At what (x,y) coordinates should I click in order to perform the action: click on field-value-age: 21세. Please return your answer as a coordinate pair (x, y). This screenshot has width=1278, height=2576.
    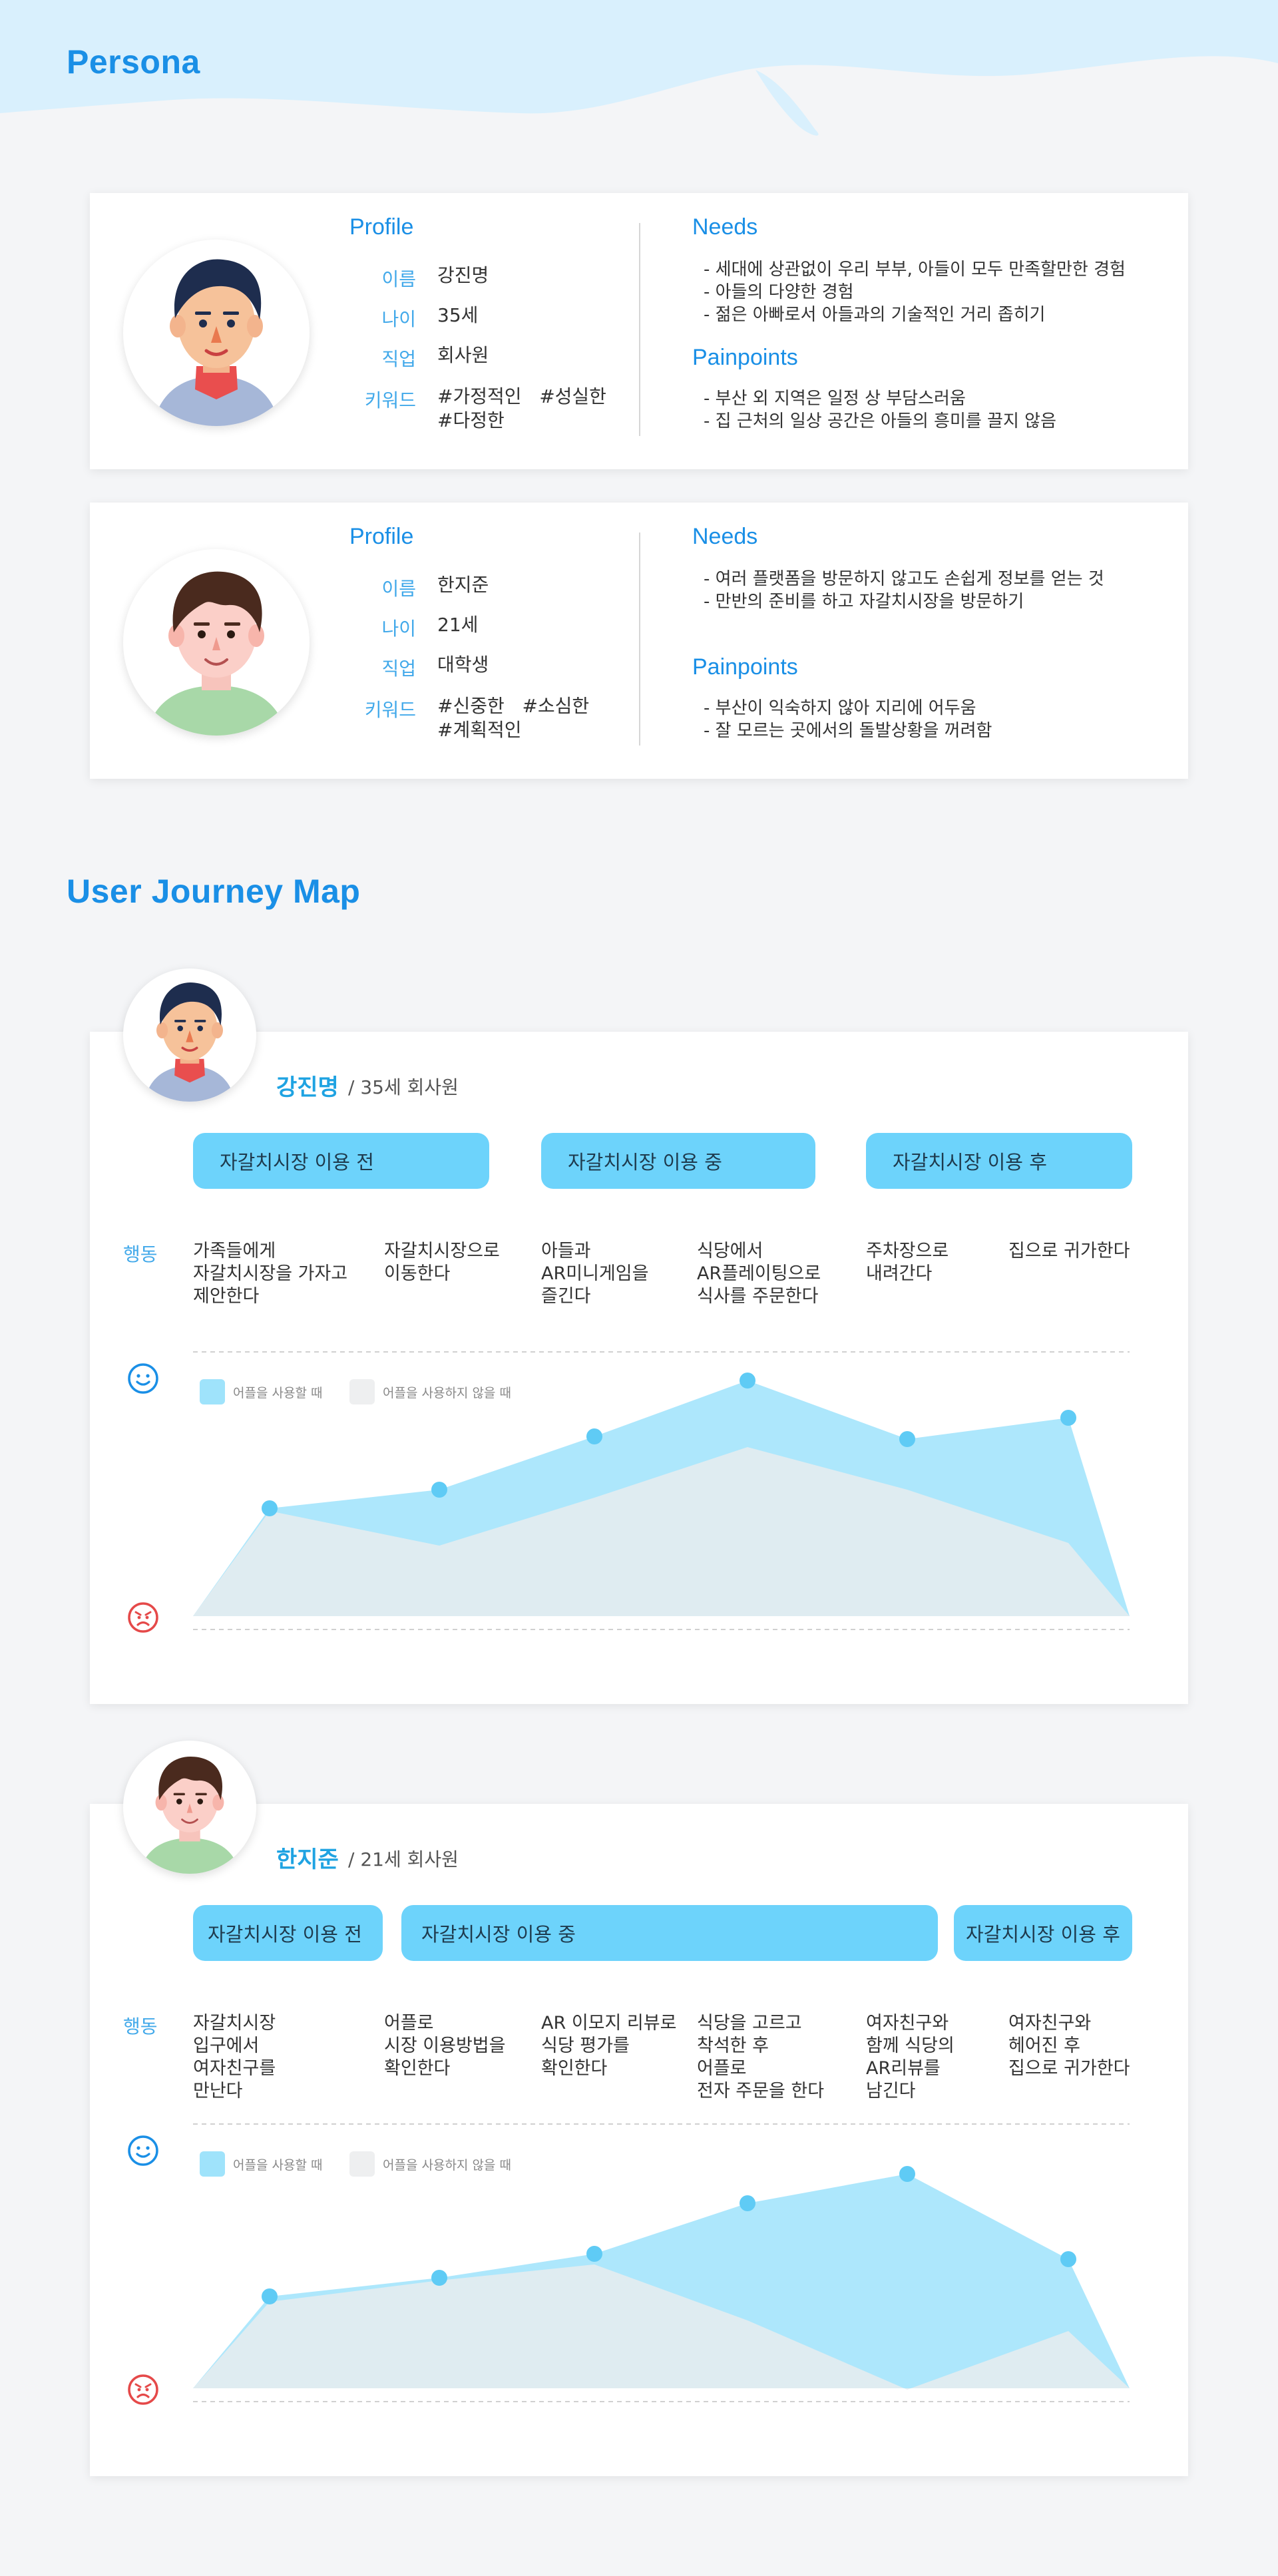
    Looking at the image, I should click on (458, 625).